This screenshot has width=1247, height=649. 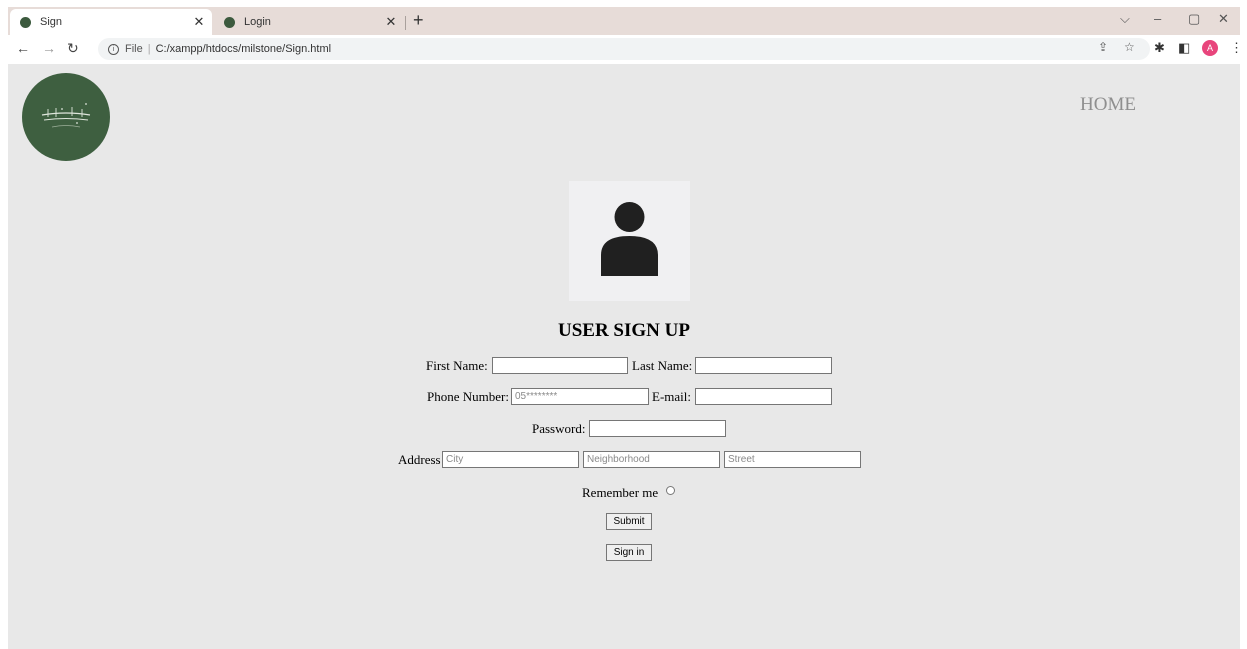 I want to click on tab-sign: Sign ✕, so click(x=111, y=22).